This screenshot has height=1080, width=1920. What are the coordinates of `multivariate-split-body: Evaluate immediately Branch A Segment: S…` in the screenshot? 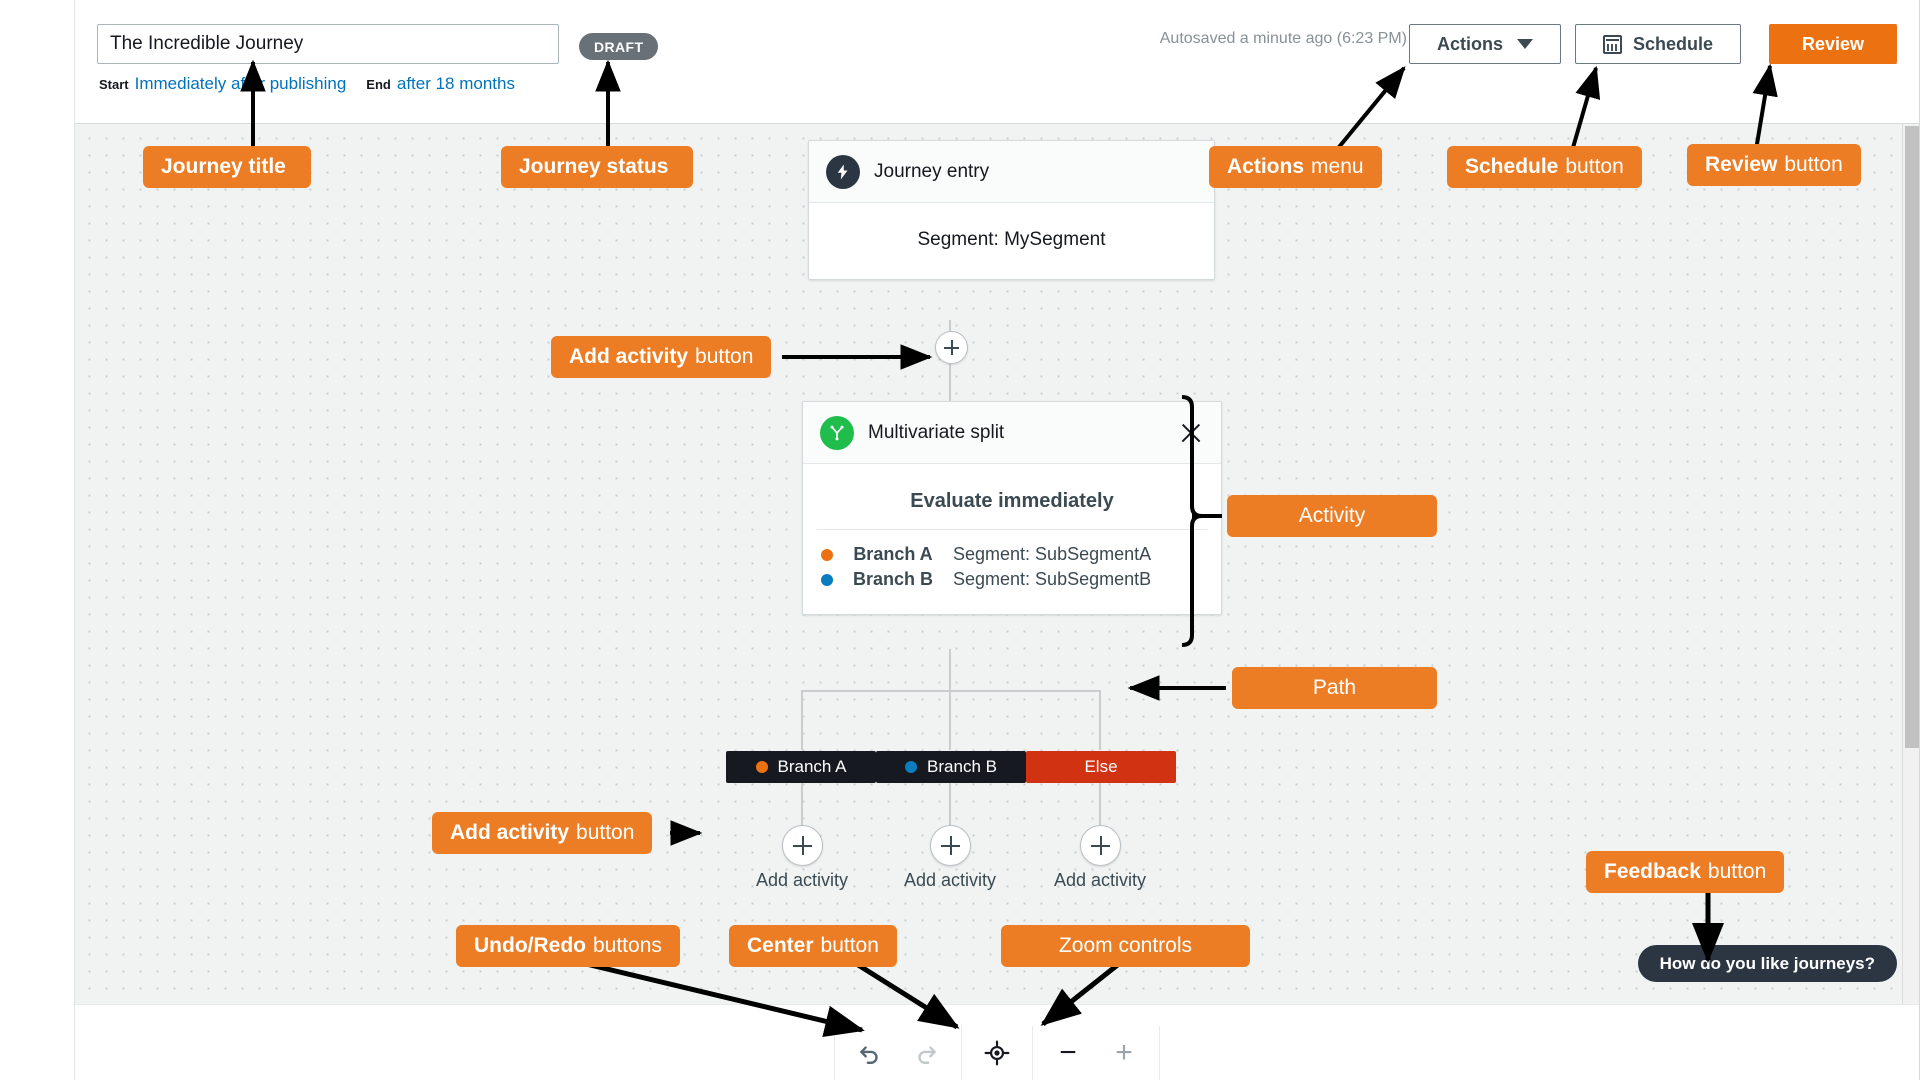 It's located at (1012, 539).